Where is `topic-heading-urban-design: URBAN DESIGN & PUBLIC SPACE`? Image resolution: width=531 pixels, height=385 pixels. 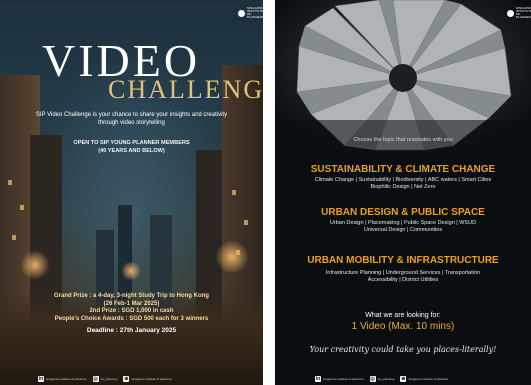 topic-heading-urban-design: URBAN DESIGN & PUBLIC SPACE is located at coordinates (403, 212).